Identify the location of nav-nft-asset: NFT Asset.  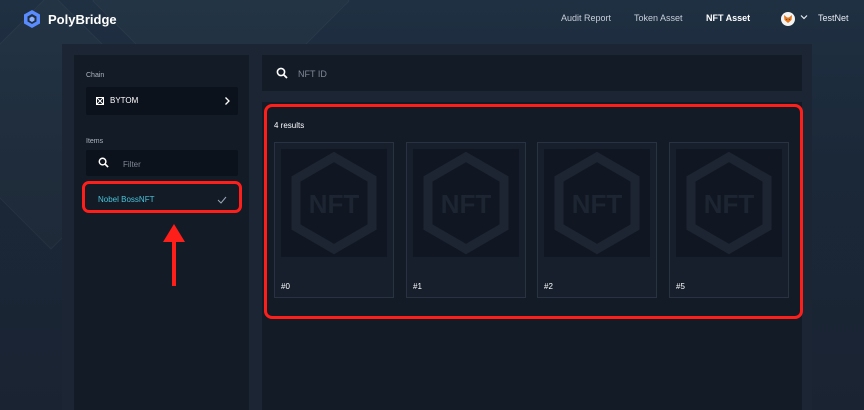
(728, 18).